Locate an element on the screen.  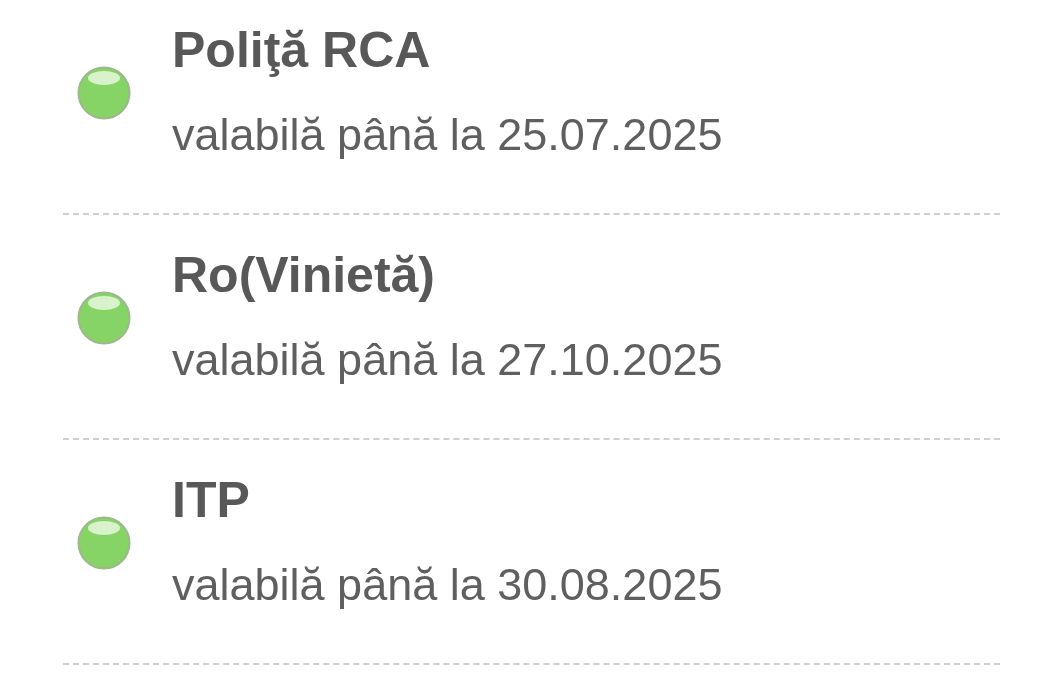
document-title: Poliţă RCA is located at coordinates (302, 50).